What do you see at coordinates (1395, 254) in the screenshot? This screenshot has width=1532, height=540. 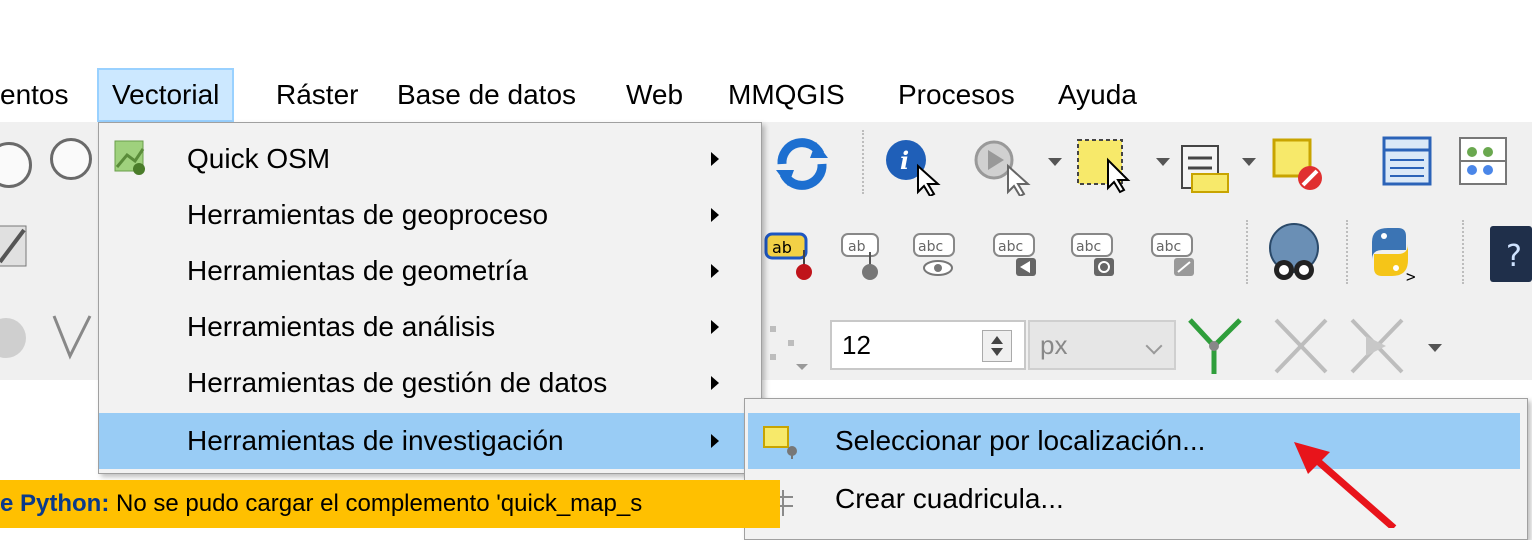 I see `python-console-icon: >` at bounding box center [1395, 254].